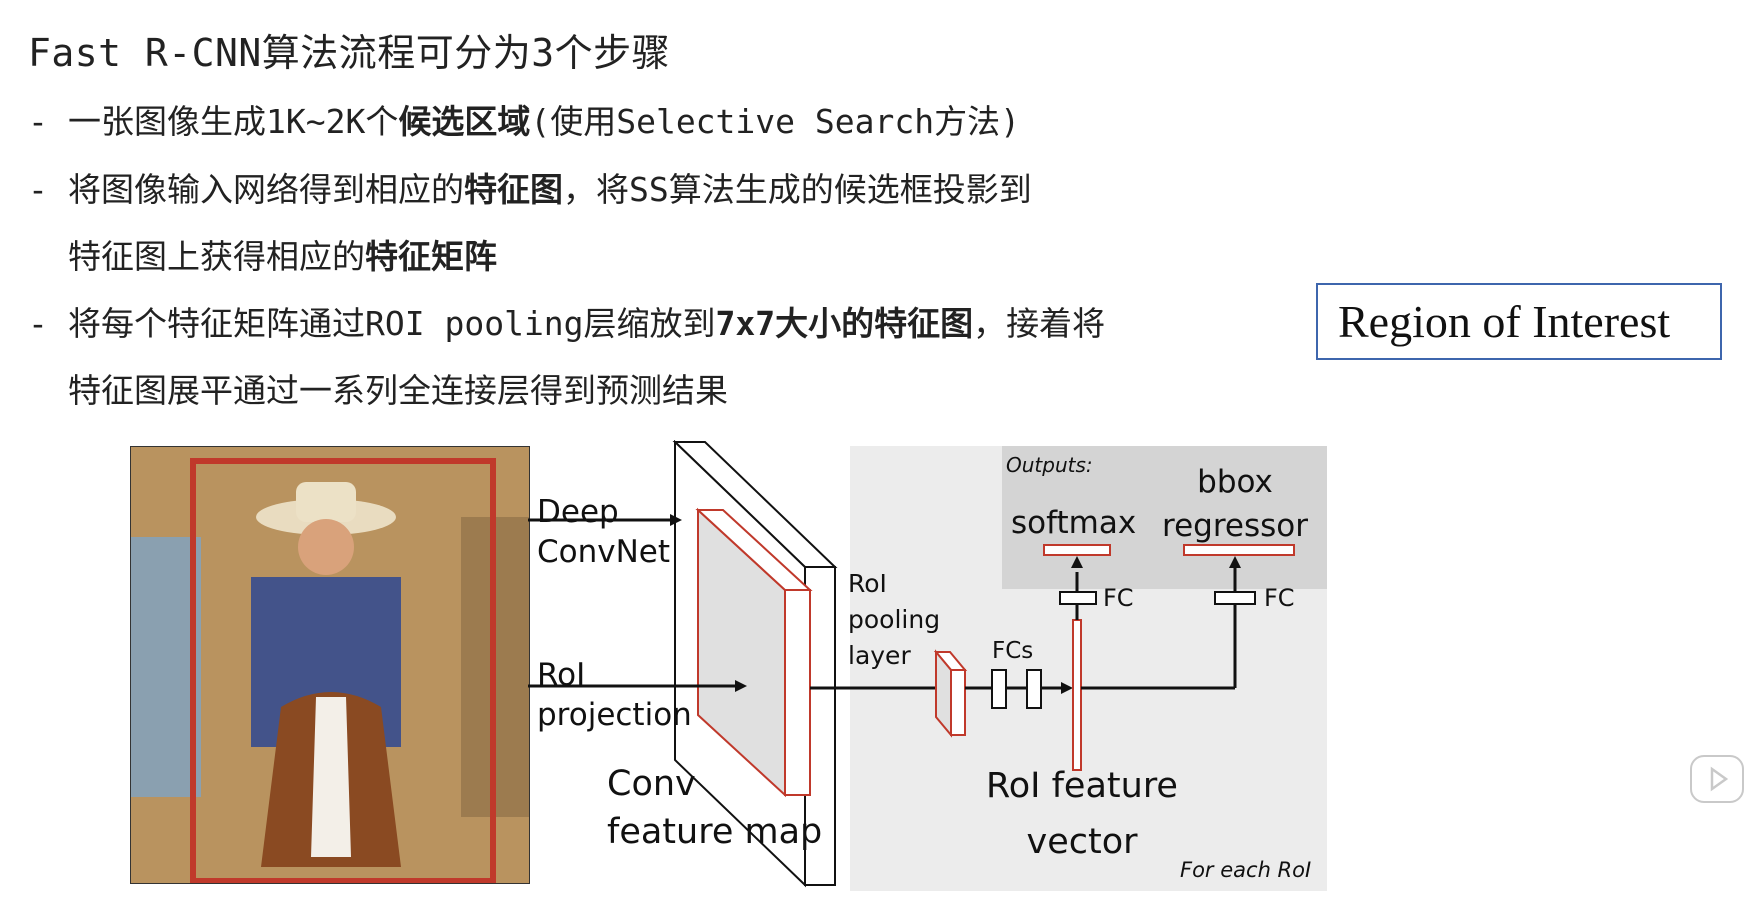 This screenshot has width=1752, height=899. Describe the element at coordinates (651, 784) in the screenshot. I see `label-line: Conv` at that location.